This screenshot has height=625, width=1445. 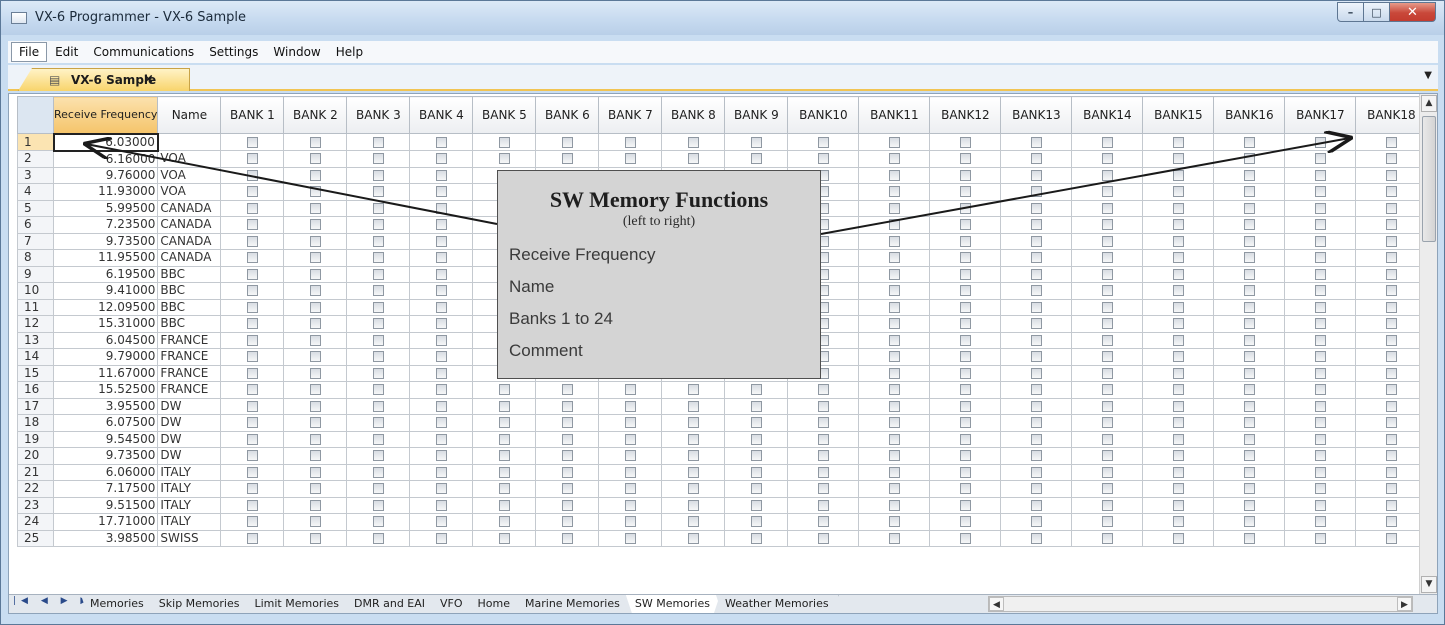 What do you see at coordinates (1428, 344) in the screenshot?
I see `vertical-scrollbar: ▲ ▼` at bounding box center [1428, 344].